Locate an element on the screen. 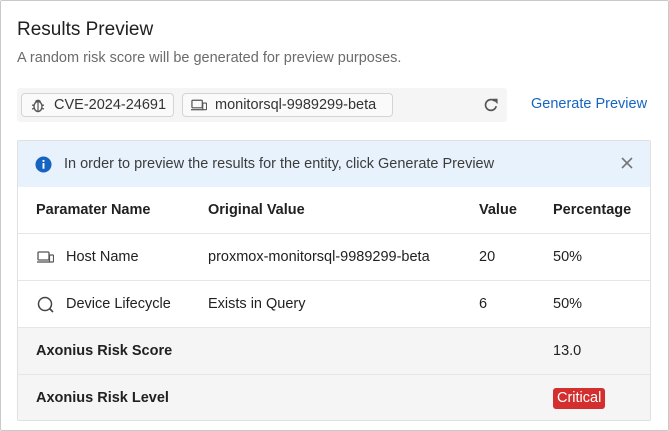  column-header-original-value: Original Value is located at coordinates (256, 210).